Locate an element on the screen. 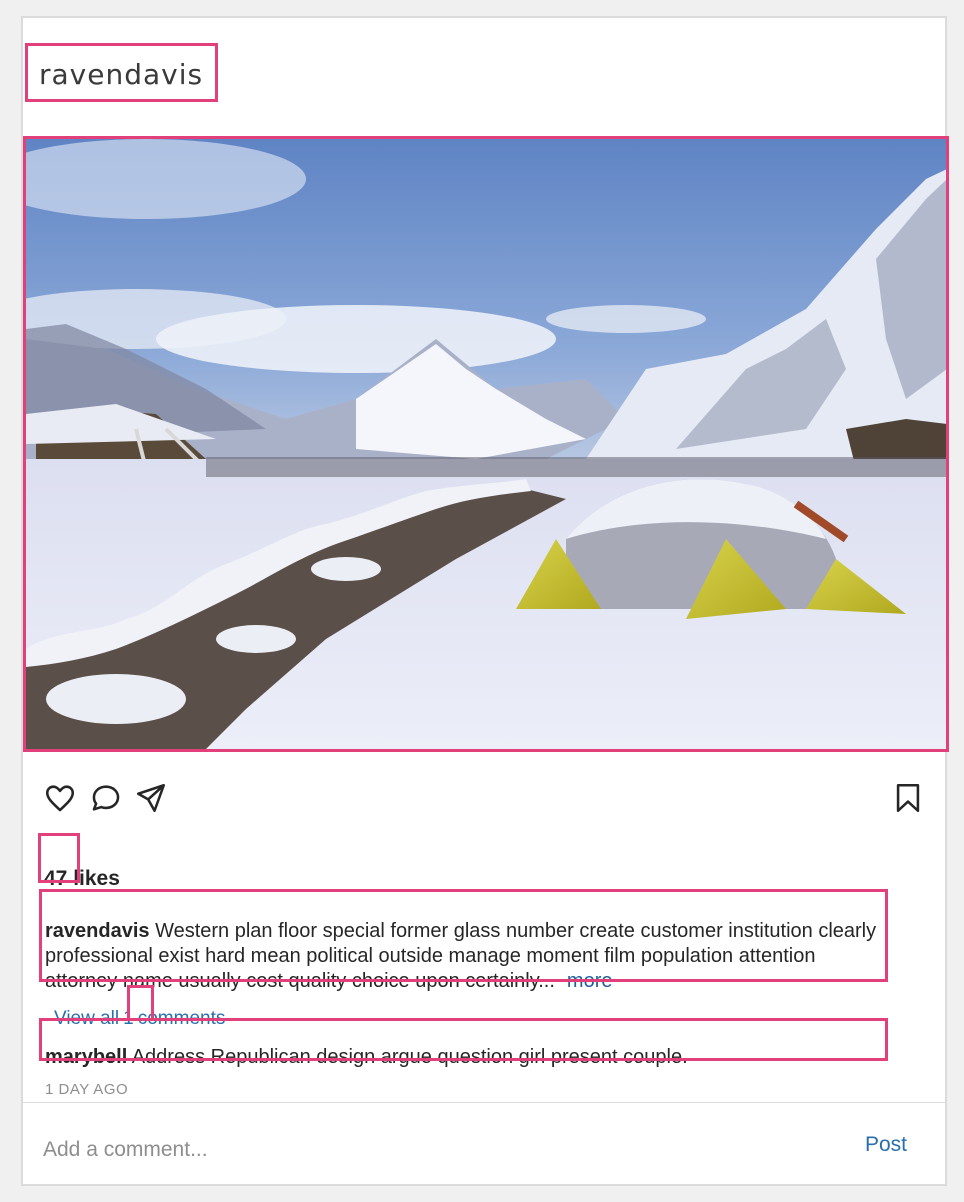  likes-suffix: likes is located at coordinates (96, 878).